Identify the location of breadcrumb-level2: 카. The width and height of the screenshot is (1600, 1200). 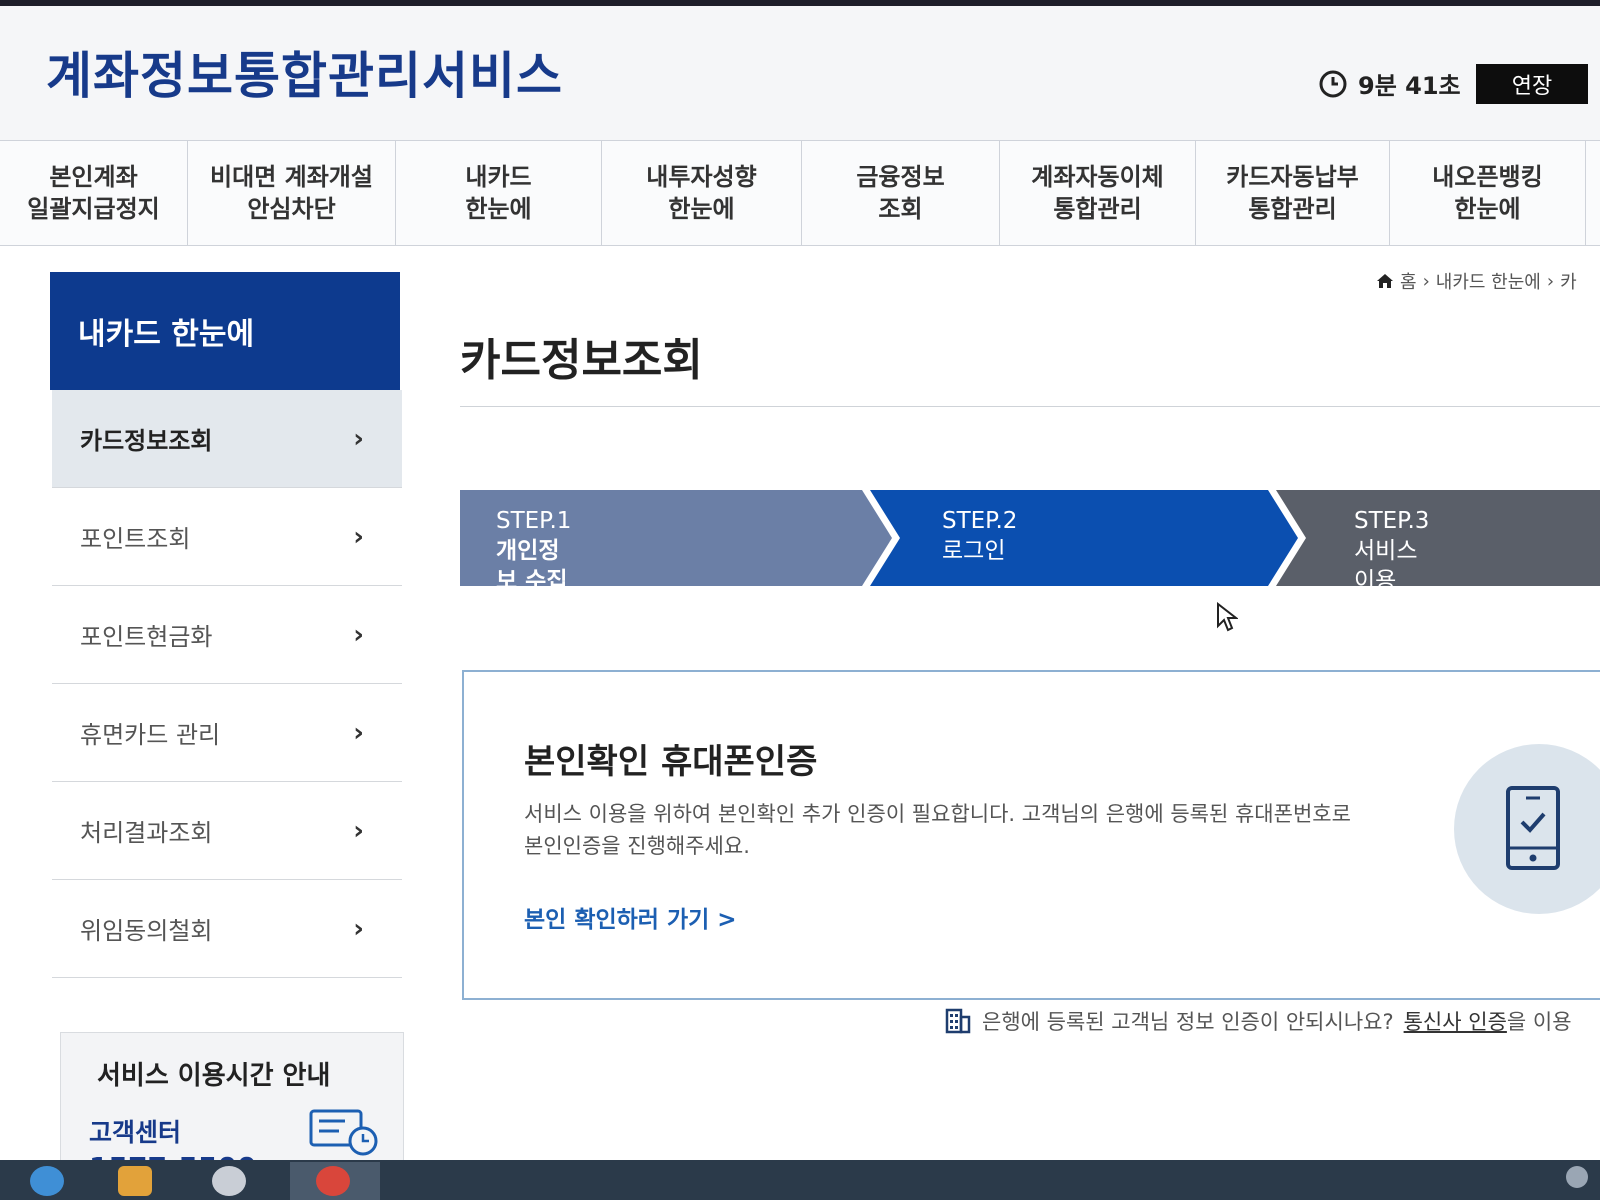
(1568, 281).